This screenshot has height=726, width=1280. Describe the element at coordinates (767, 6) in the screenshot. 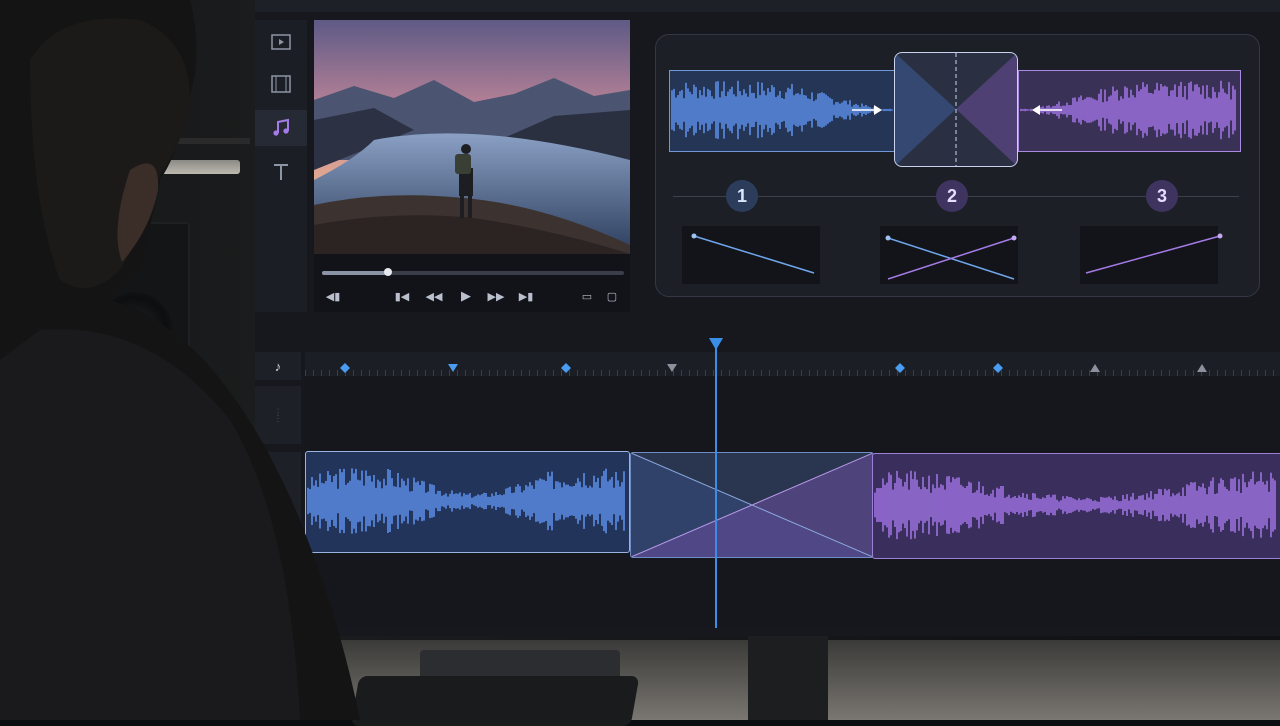

I see `app-top-bar` at that location.